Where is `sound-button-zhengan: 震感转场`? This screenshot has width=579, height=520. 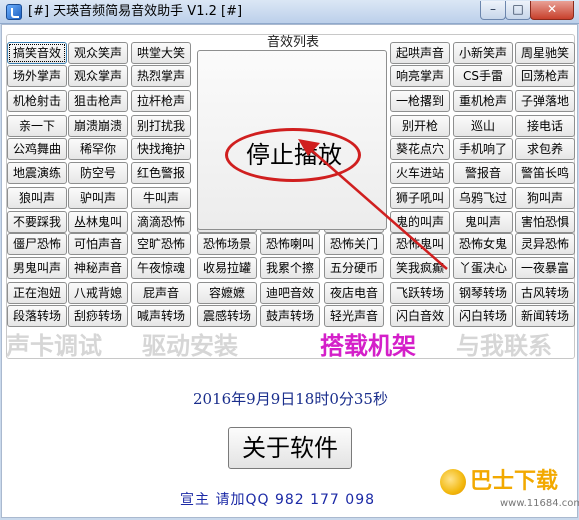 sound-button-zhengan: 震感转场 is located at coordinates (227, 316).